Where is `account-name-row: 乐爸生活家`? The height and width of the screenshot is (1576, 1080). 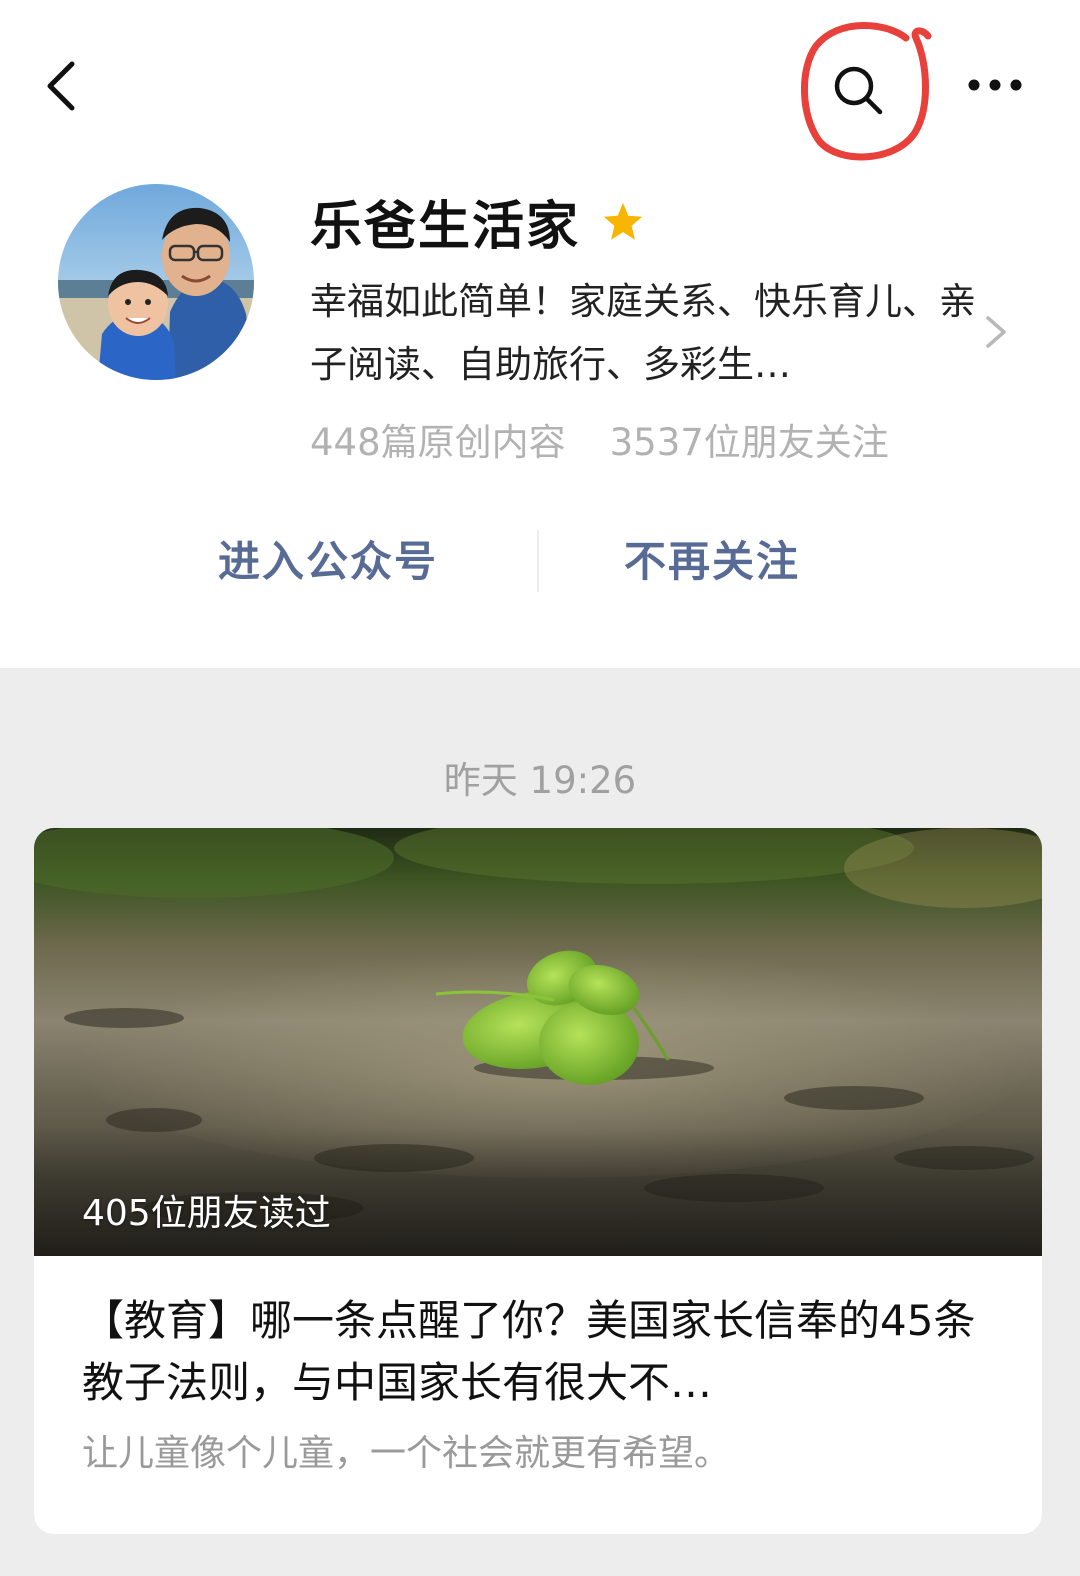 account-name-row: 乐爸生活家 is located at coordinates (478, 221).